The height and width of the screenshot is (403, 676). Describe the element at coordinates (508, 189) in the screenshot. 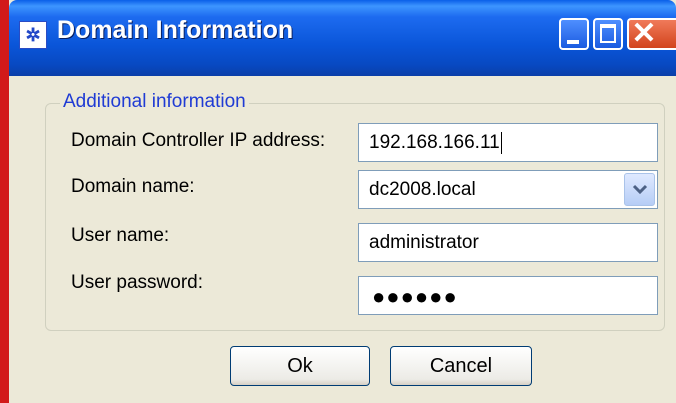

I see `domain-name-select: dc2008.local` at that location.